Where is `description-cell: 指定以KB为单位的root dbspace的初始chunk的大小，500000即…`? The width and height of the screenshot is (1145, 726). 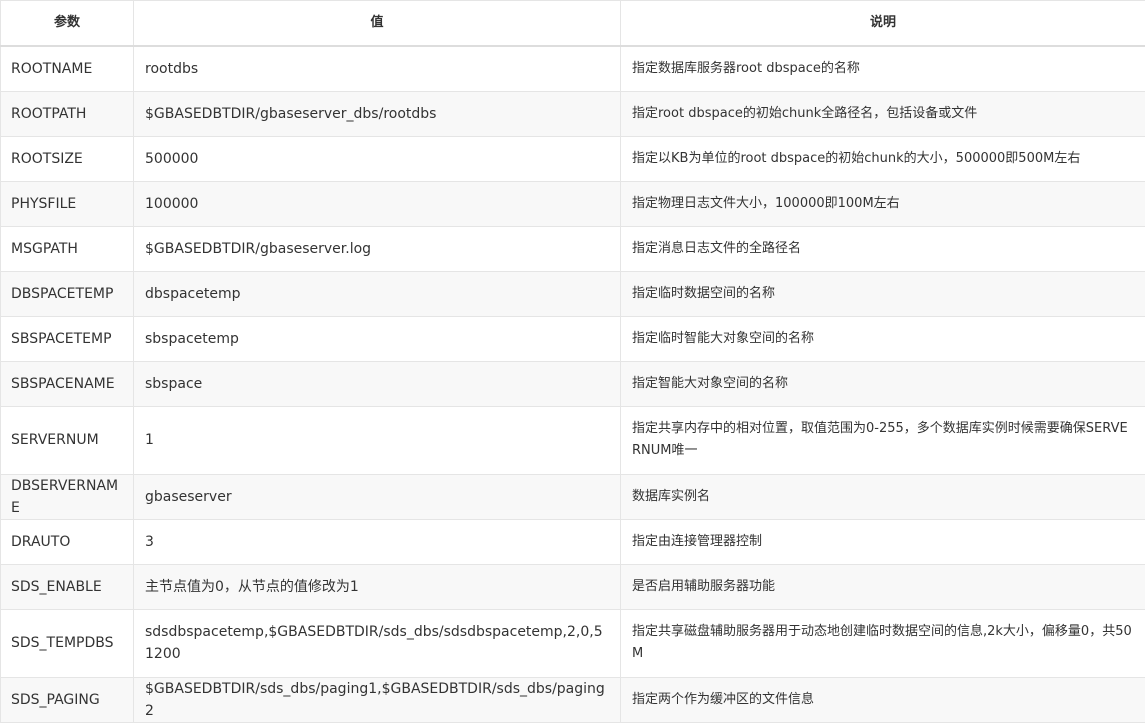
description-cell: 指定以KB为单位的root dbspace的初始chunk的大小，500000即… is located at coordinates (882, 158).